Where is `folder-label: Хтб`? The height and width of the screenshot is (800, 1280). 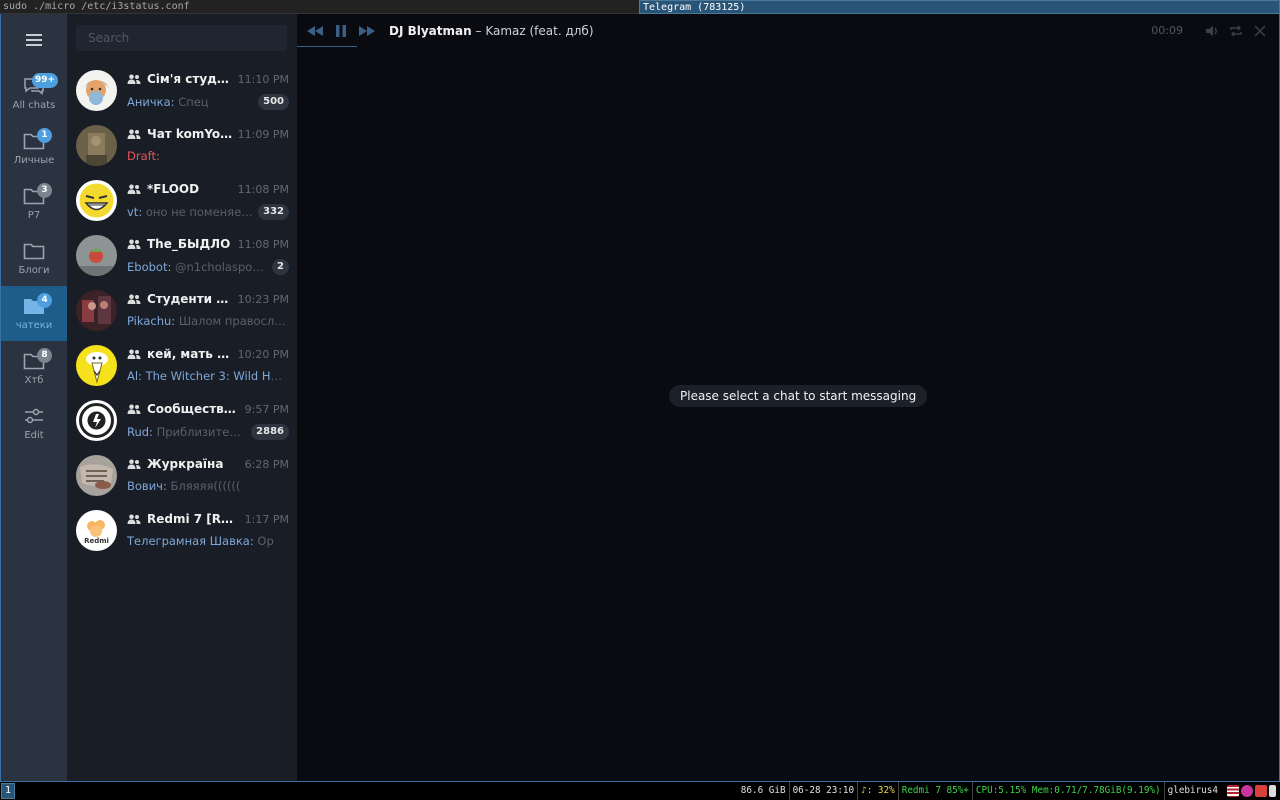
folder-label: Хтб is located at coordinates (34, 380).